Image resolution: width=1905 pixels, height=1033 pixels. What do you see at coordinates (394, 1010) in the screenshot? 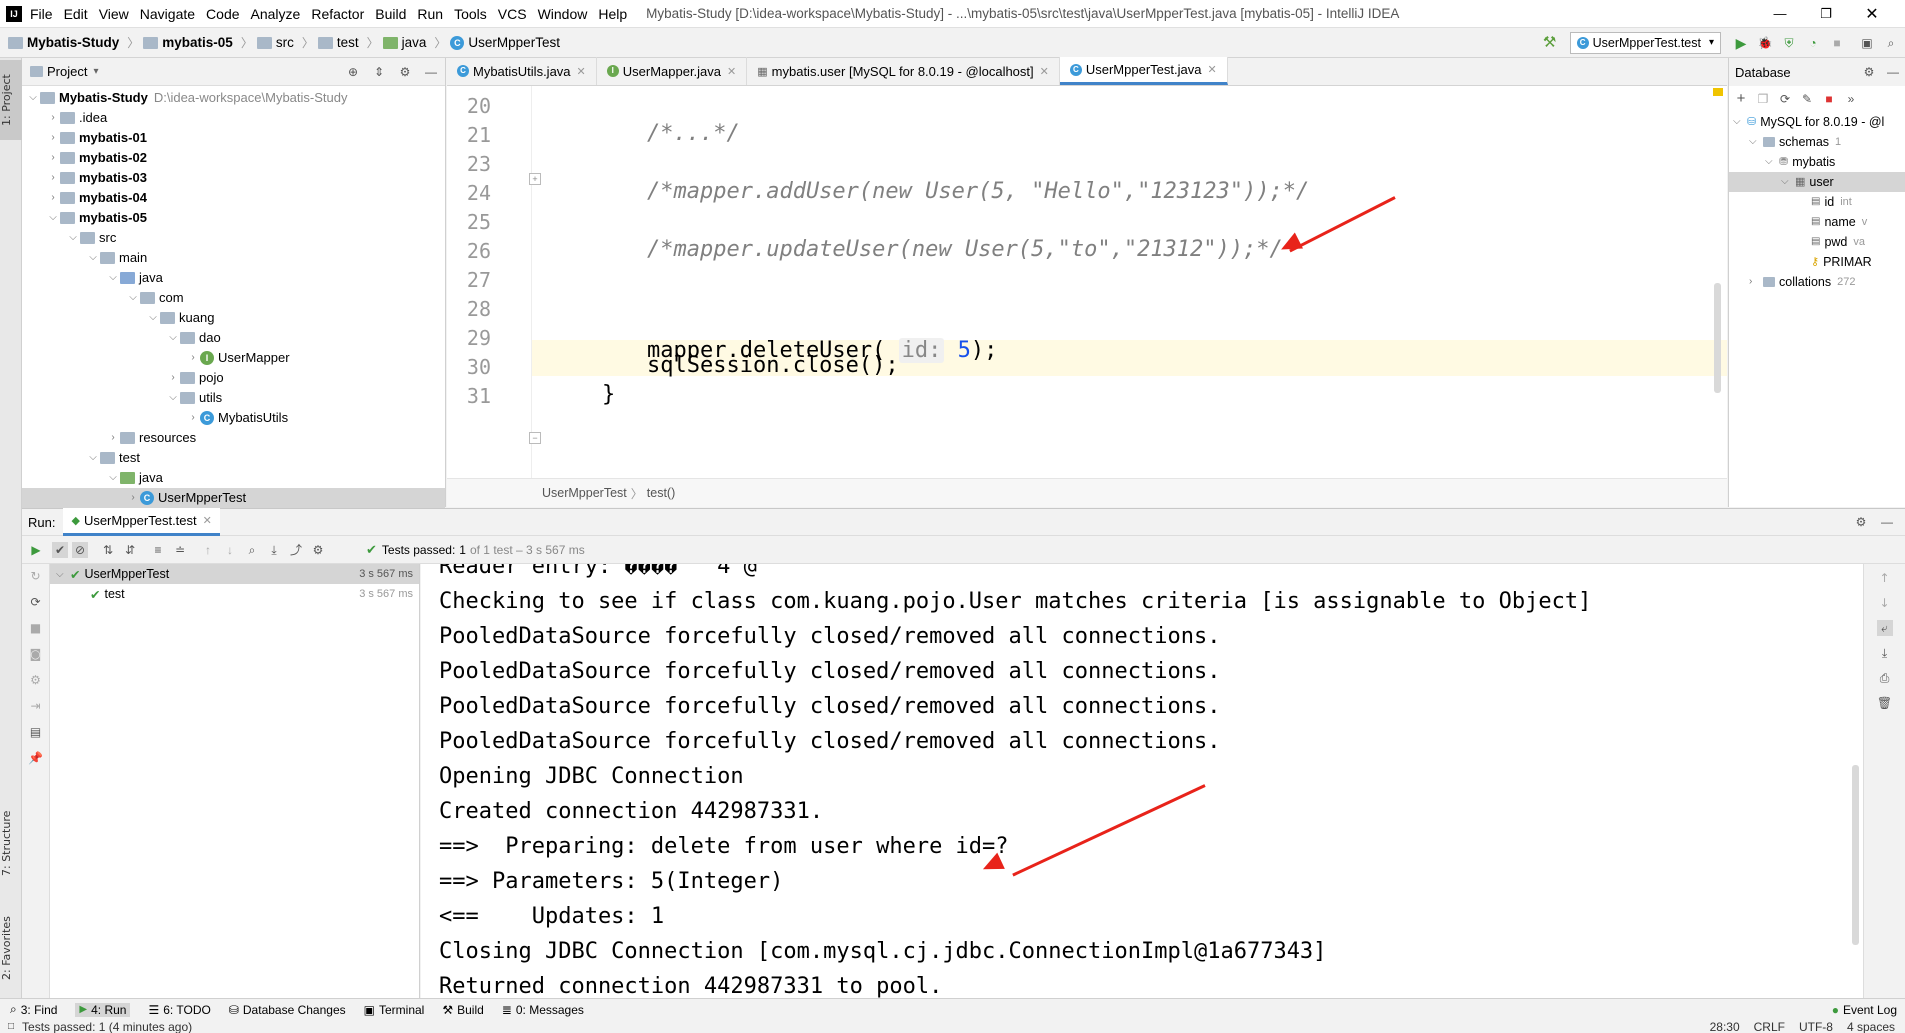
I see `tool-terminal: ▣ Terminal` at bounding box center [394, 1010].